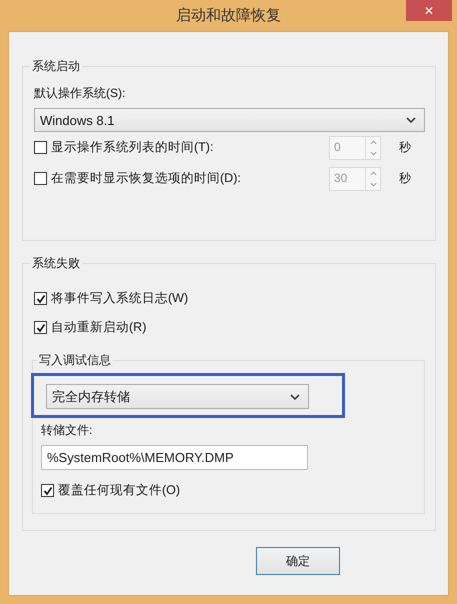 This screenshot has width=457, height=604. I want to click on checkbox-label: 将事件写入系统日志(W), so click(119, 298).